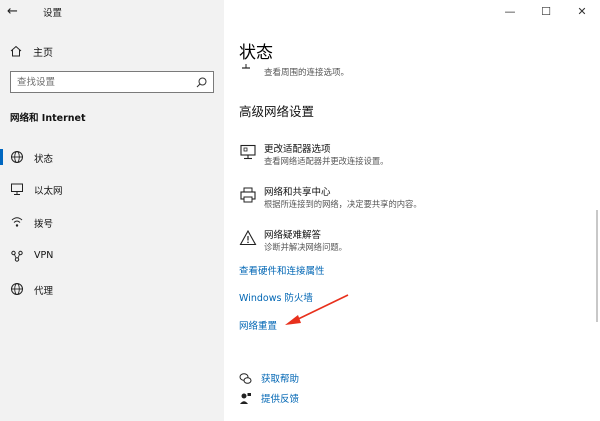 The width and height of the screenshot is (600, 421). What do you see at coordinates (17, 289) in the screenshot?
I see `globe-icon` at bounding box center [17, 289].